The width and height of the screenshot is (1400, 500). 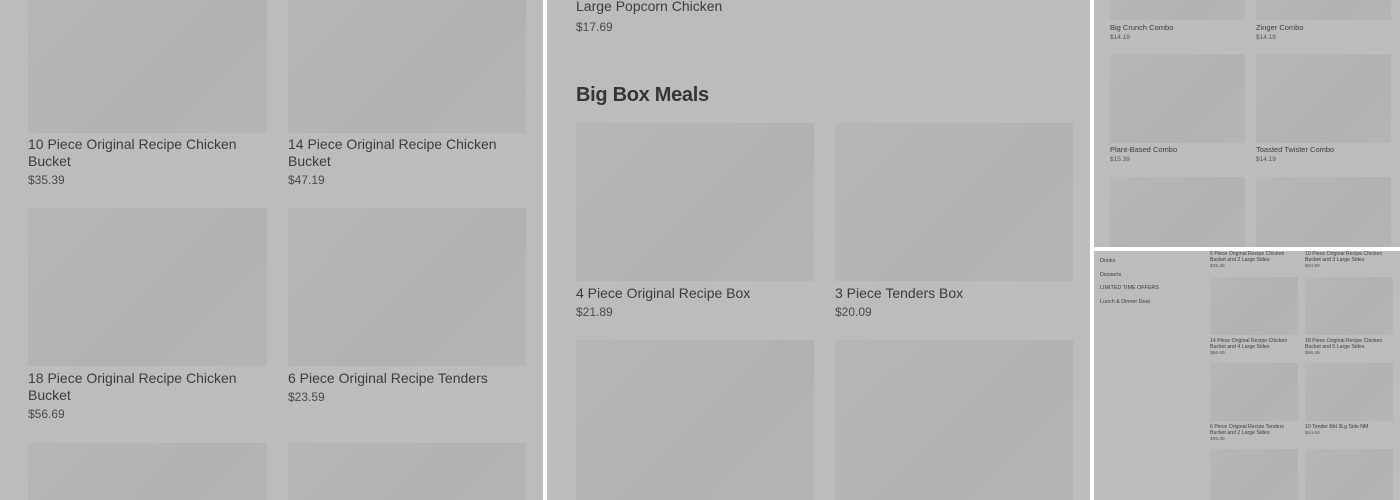 What do you see at coordinates (1125, 302) in the screenshot?
I see `sidebar-item-lunch-dinner-deal: Lunch & Dinner Deal` at bounding box center [1125, 302].